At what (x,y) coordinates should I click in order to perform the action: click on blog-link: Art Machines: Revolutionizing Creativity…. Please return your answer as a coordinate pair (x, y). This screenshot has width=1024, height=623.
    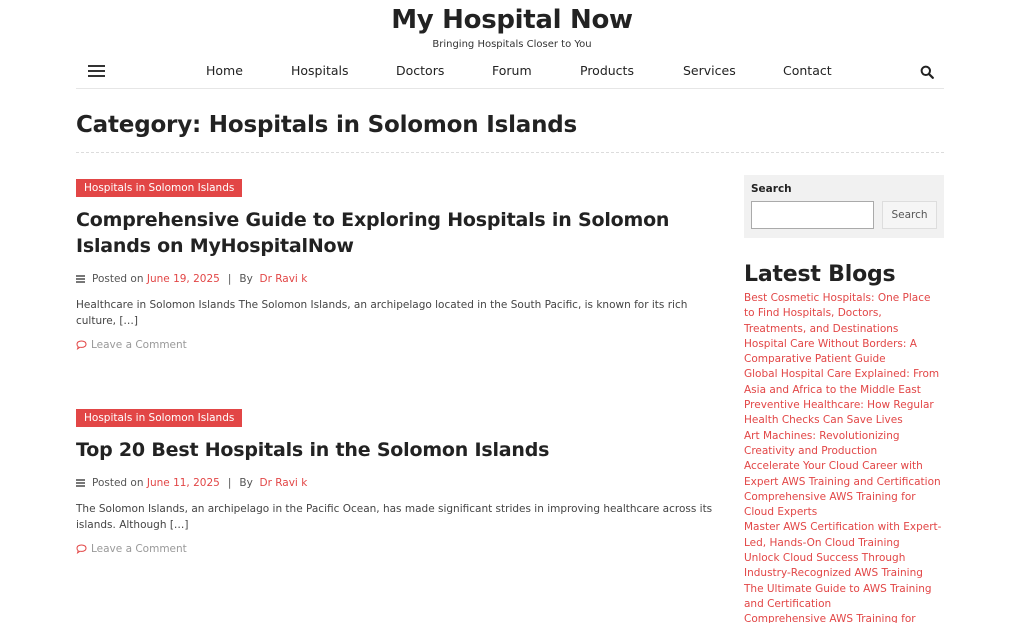
    Looking at the image, I should click on (844, 444).